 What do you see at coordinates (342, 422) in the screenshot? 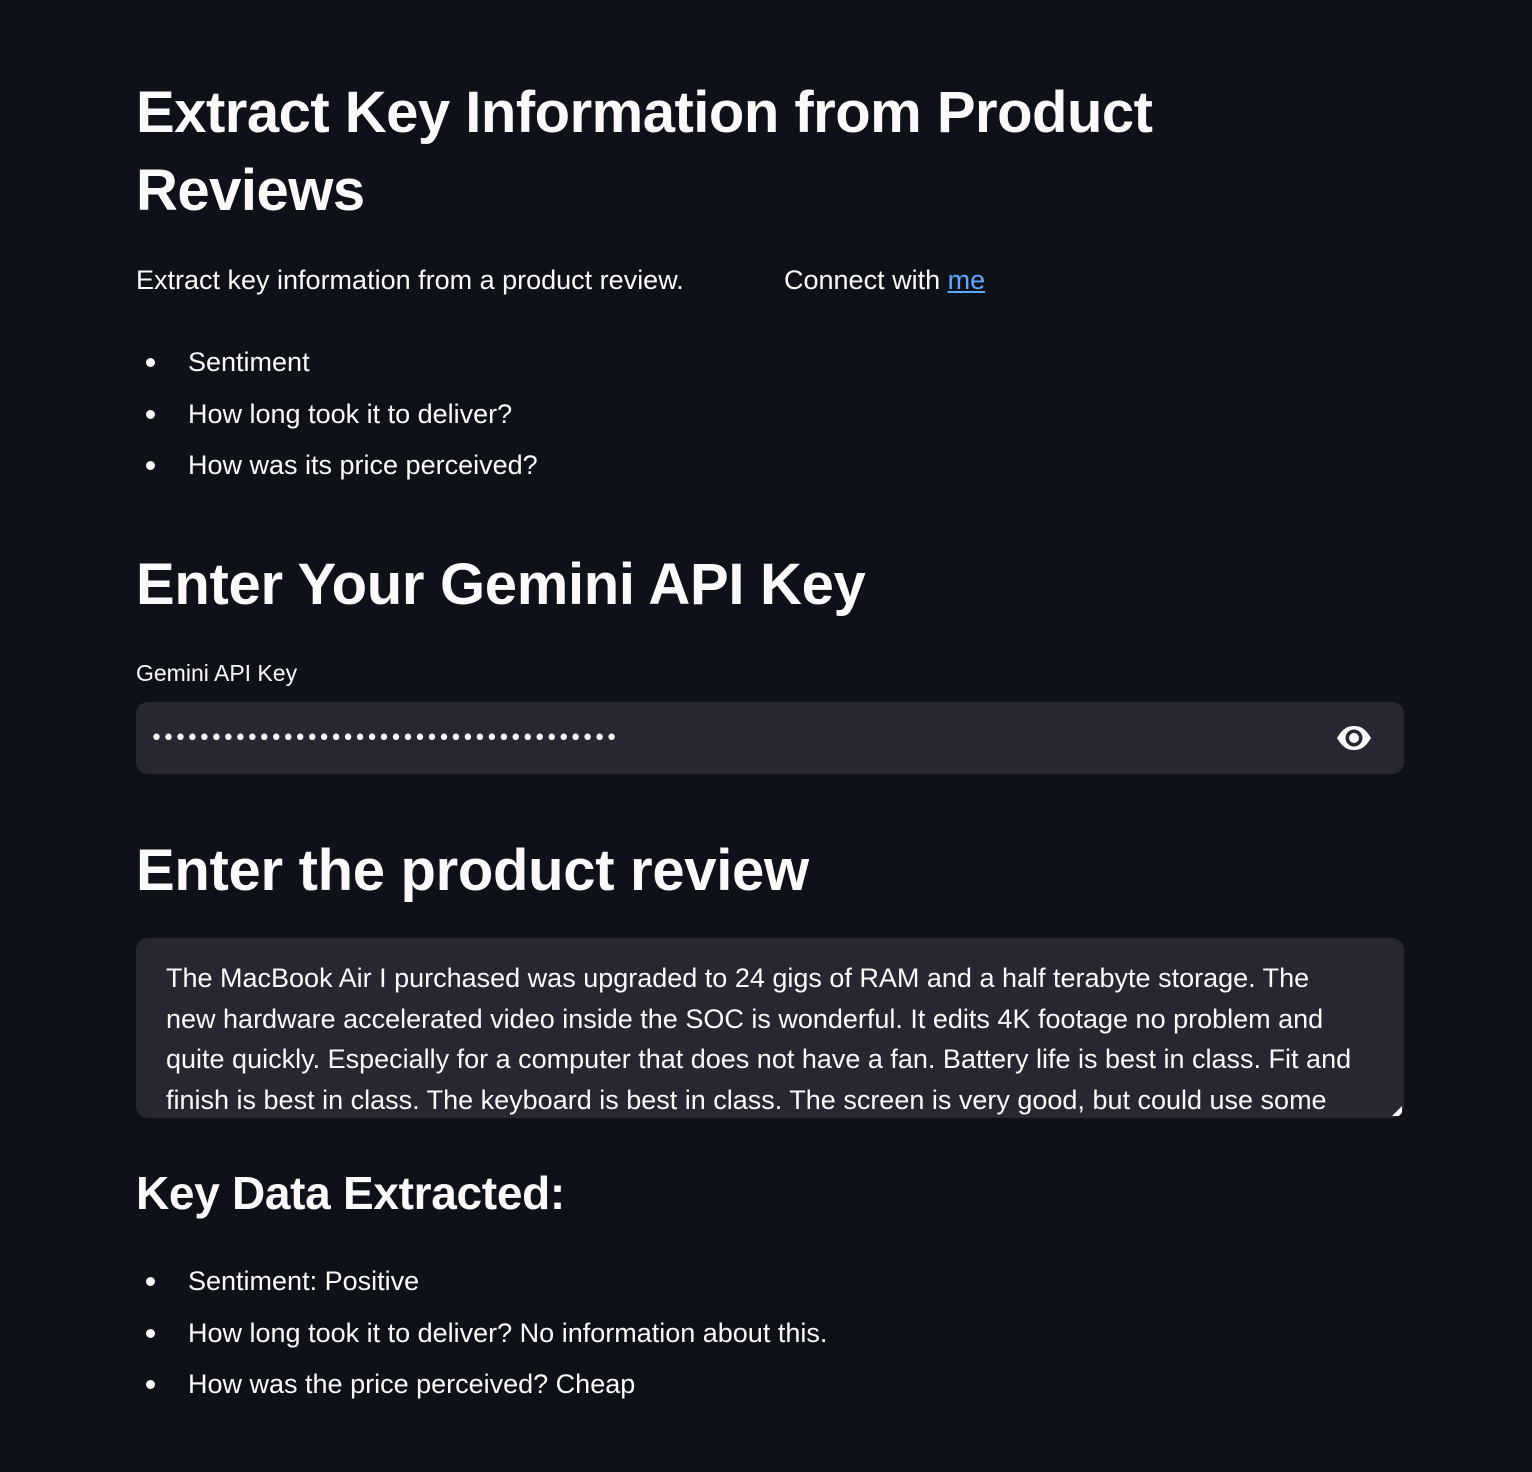
I see `feature-item-delivery: How long took it to deliver?` at bounding box center [342, 422].